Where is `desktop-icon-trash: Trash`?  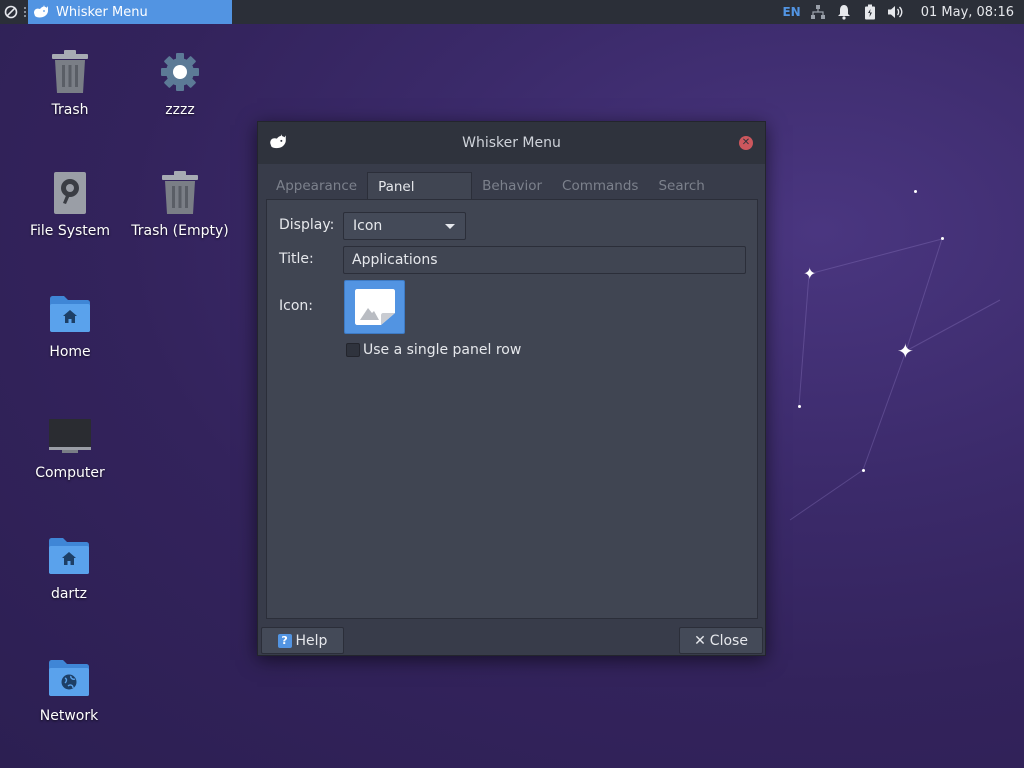
desktop-icon-trash: Trash is located at coordinates (70, 83).